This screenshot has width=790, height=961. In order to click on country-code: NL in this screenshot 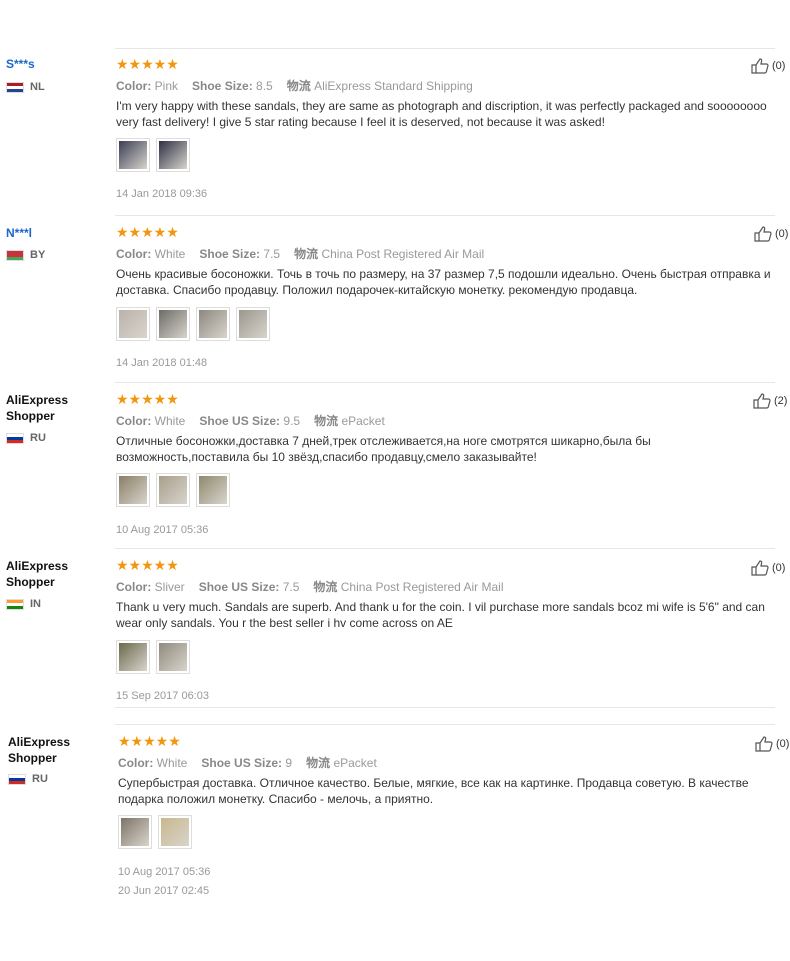, I will do `click(37, 87)`.